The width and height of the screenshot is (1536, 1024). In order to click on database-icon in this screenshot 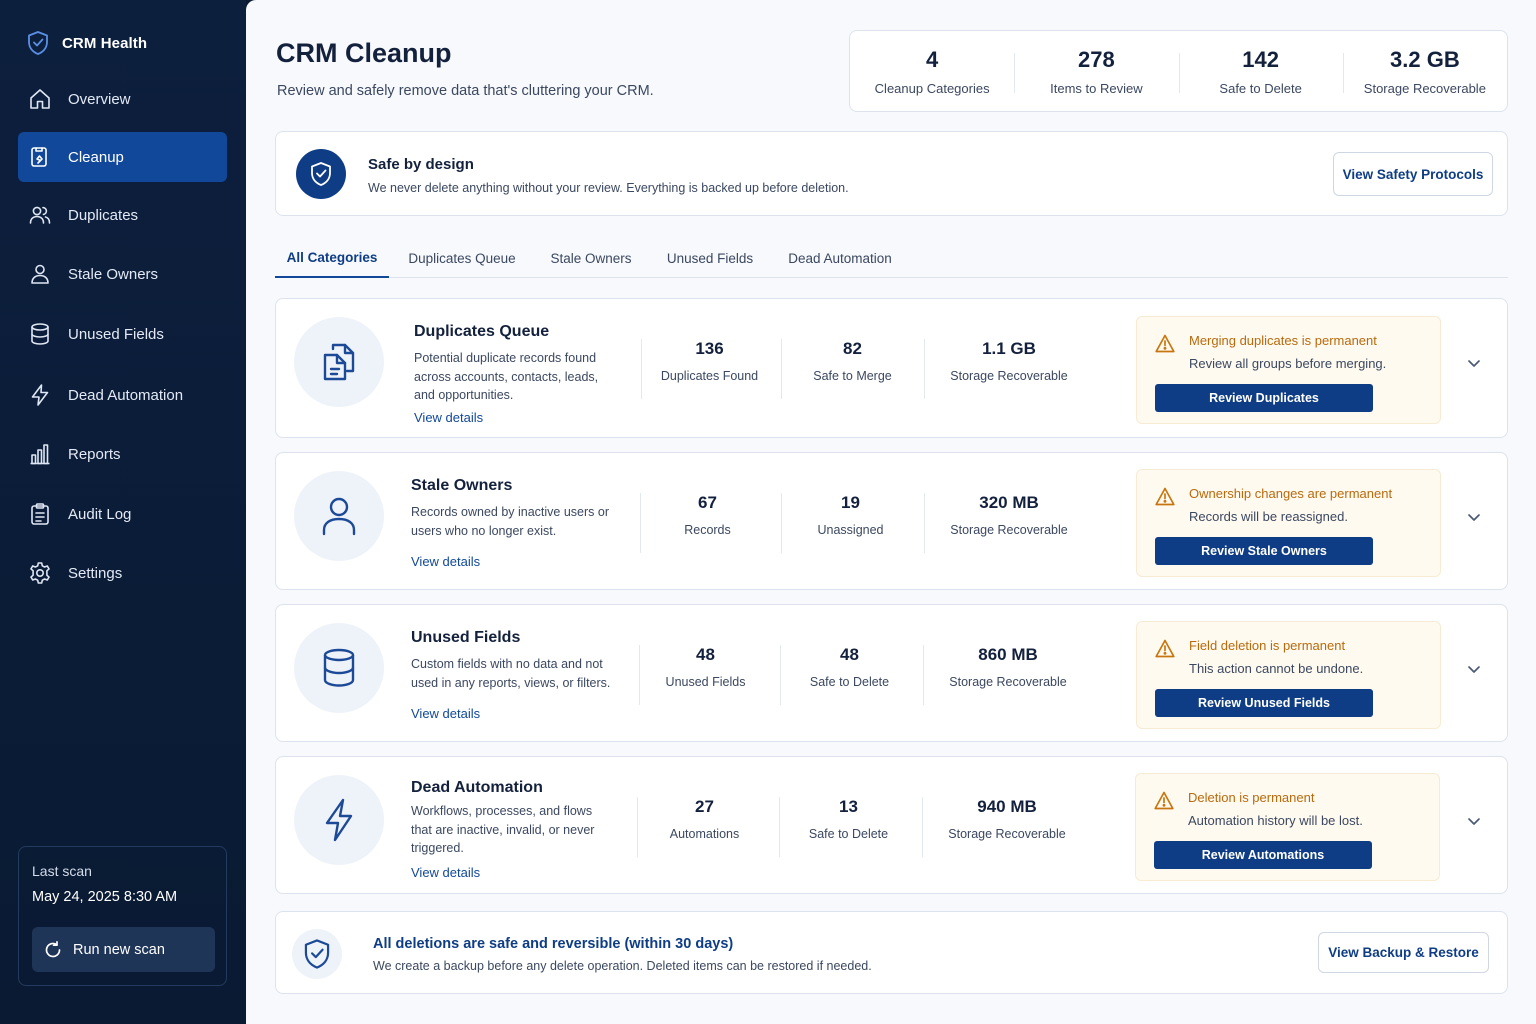, I will do `click(339, 667)`.